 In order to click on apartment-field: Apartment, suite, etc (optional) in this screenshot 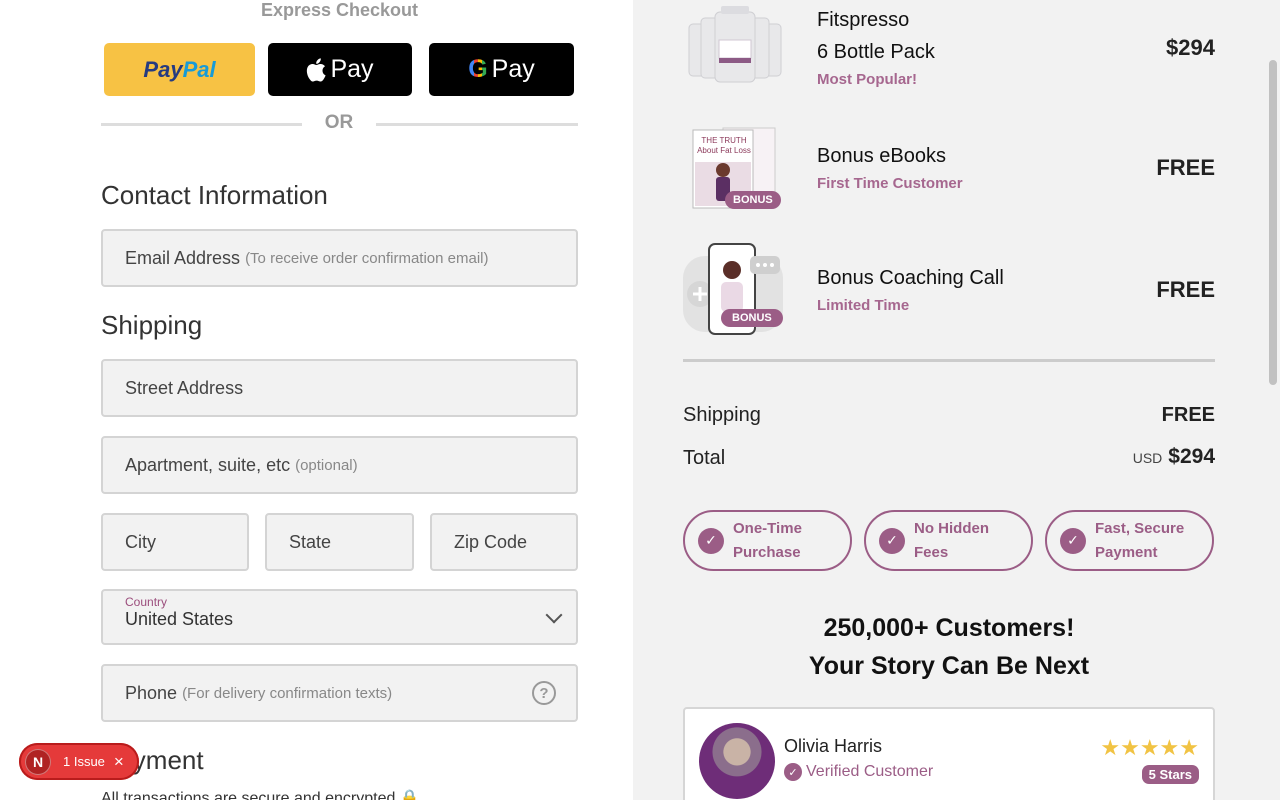, I will do `click(339, 465)`.